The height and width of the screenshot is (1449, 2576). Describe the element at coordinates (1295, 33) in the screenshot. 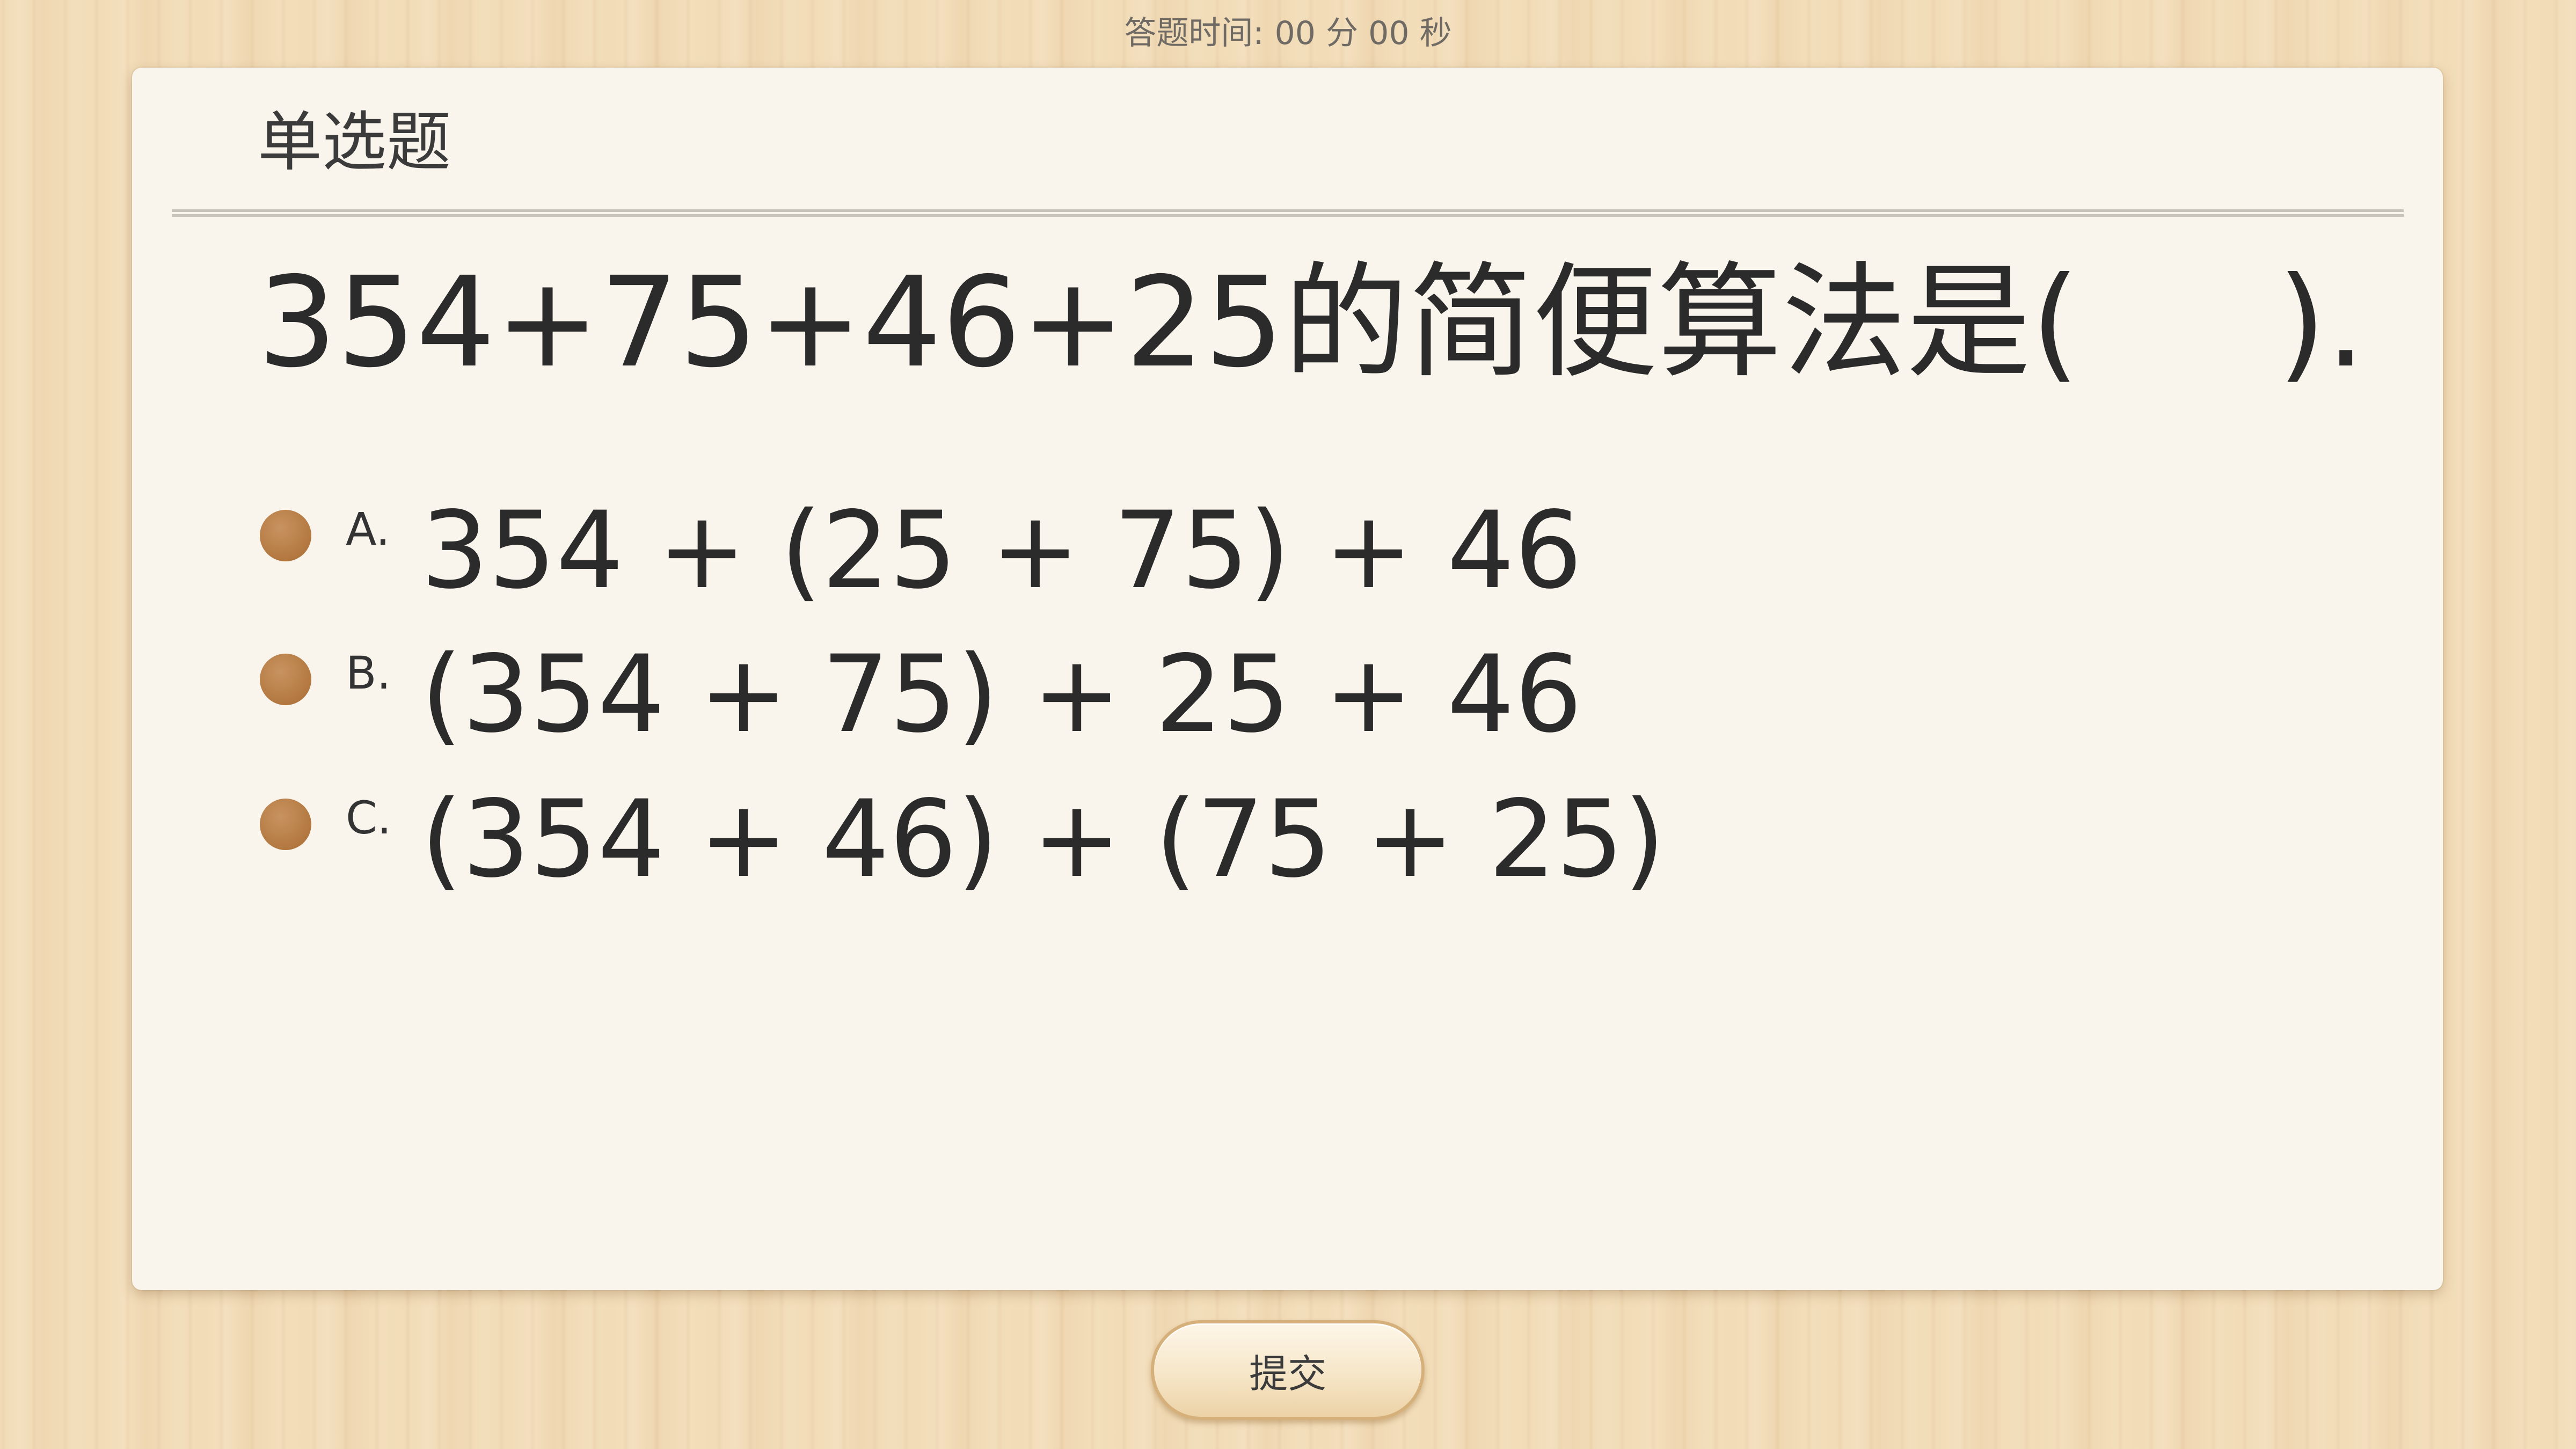

I see `timer-minutes: 00` at that location.